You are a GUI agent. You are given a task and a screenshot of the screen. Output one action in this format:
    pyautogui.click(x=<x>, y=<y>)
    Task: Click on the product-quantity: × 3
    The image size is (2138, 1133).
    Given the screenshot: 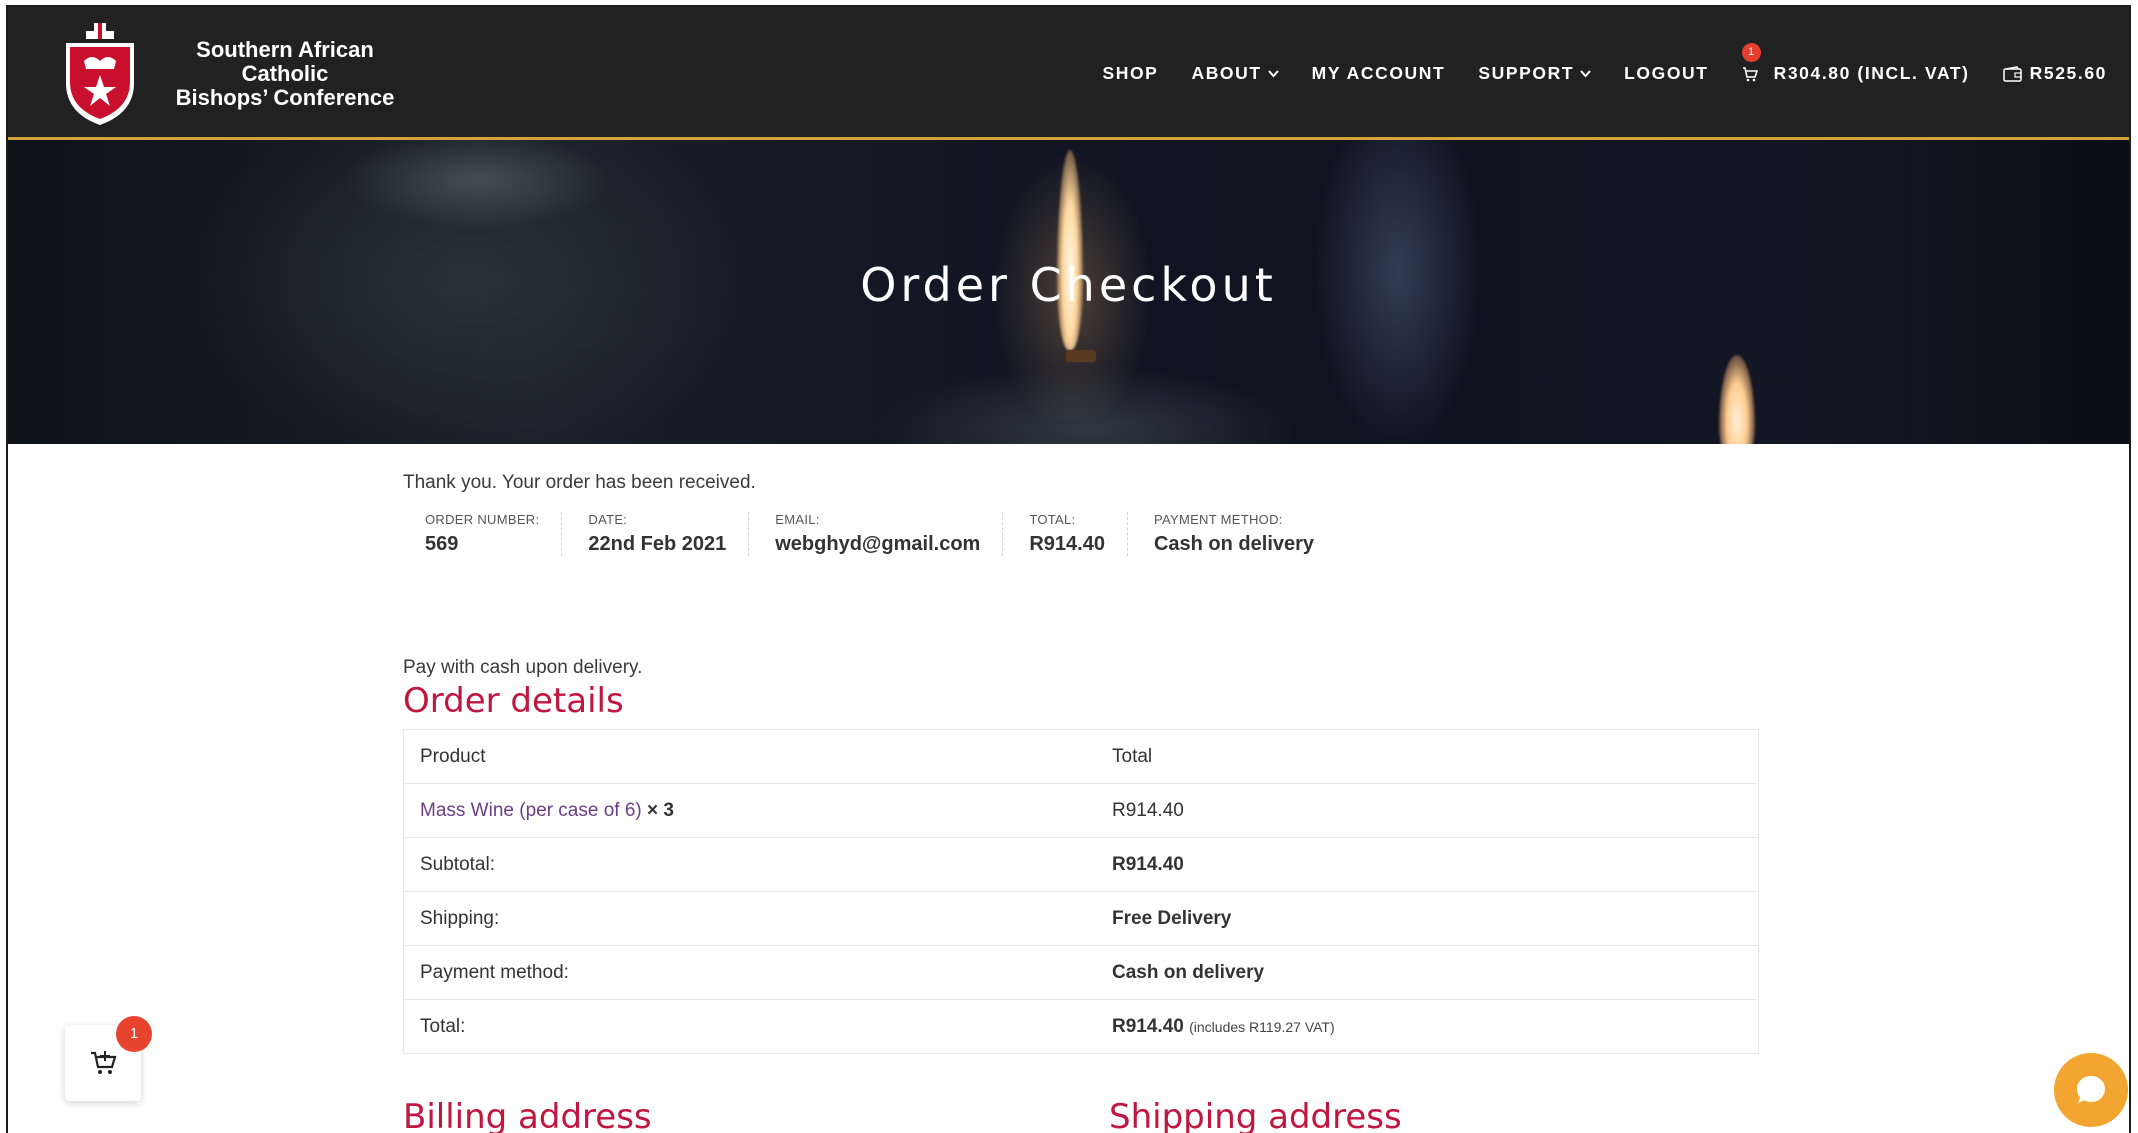 What is the action you would take?
    pyautogui.click(x=660, y=810)
    